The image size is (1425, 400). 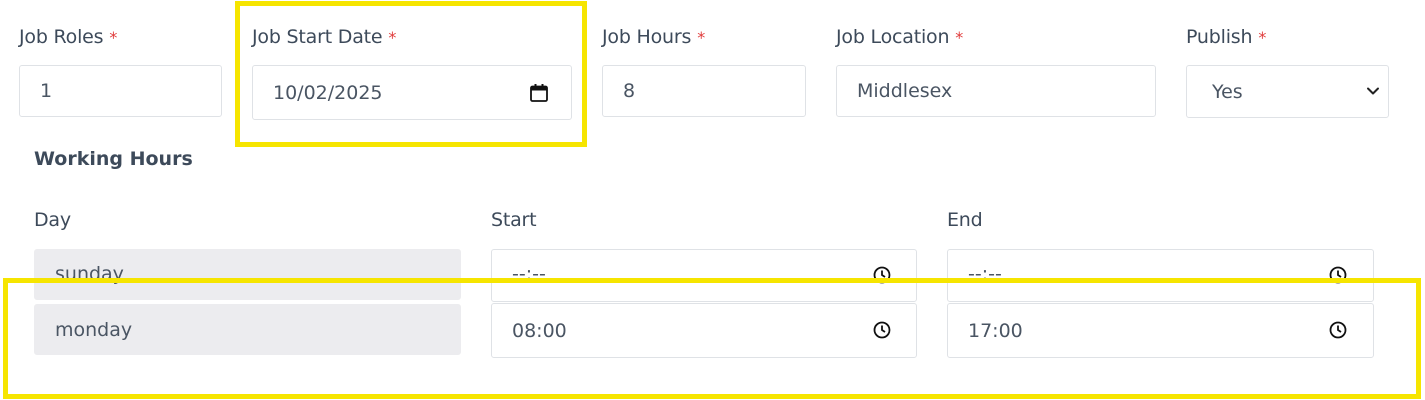 I want to click on end-column-header: End, so click(x=965, y=220).